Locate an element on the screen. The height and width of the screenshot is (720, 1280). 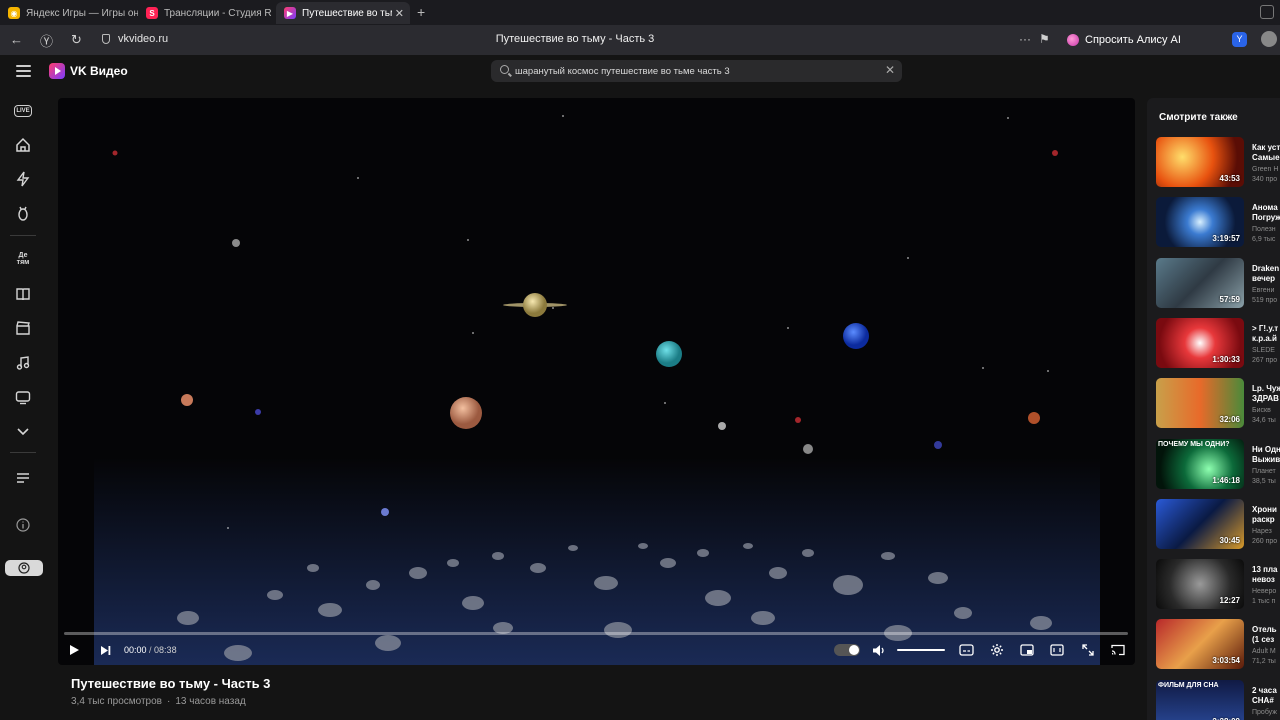
close-icon: ✕ is located at coordinates (399, 13).